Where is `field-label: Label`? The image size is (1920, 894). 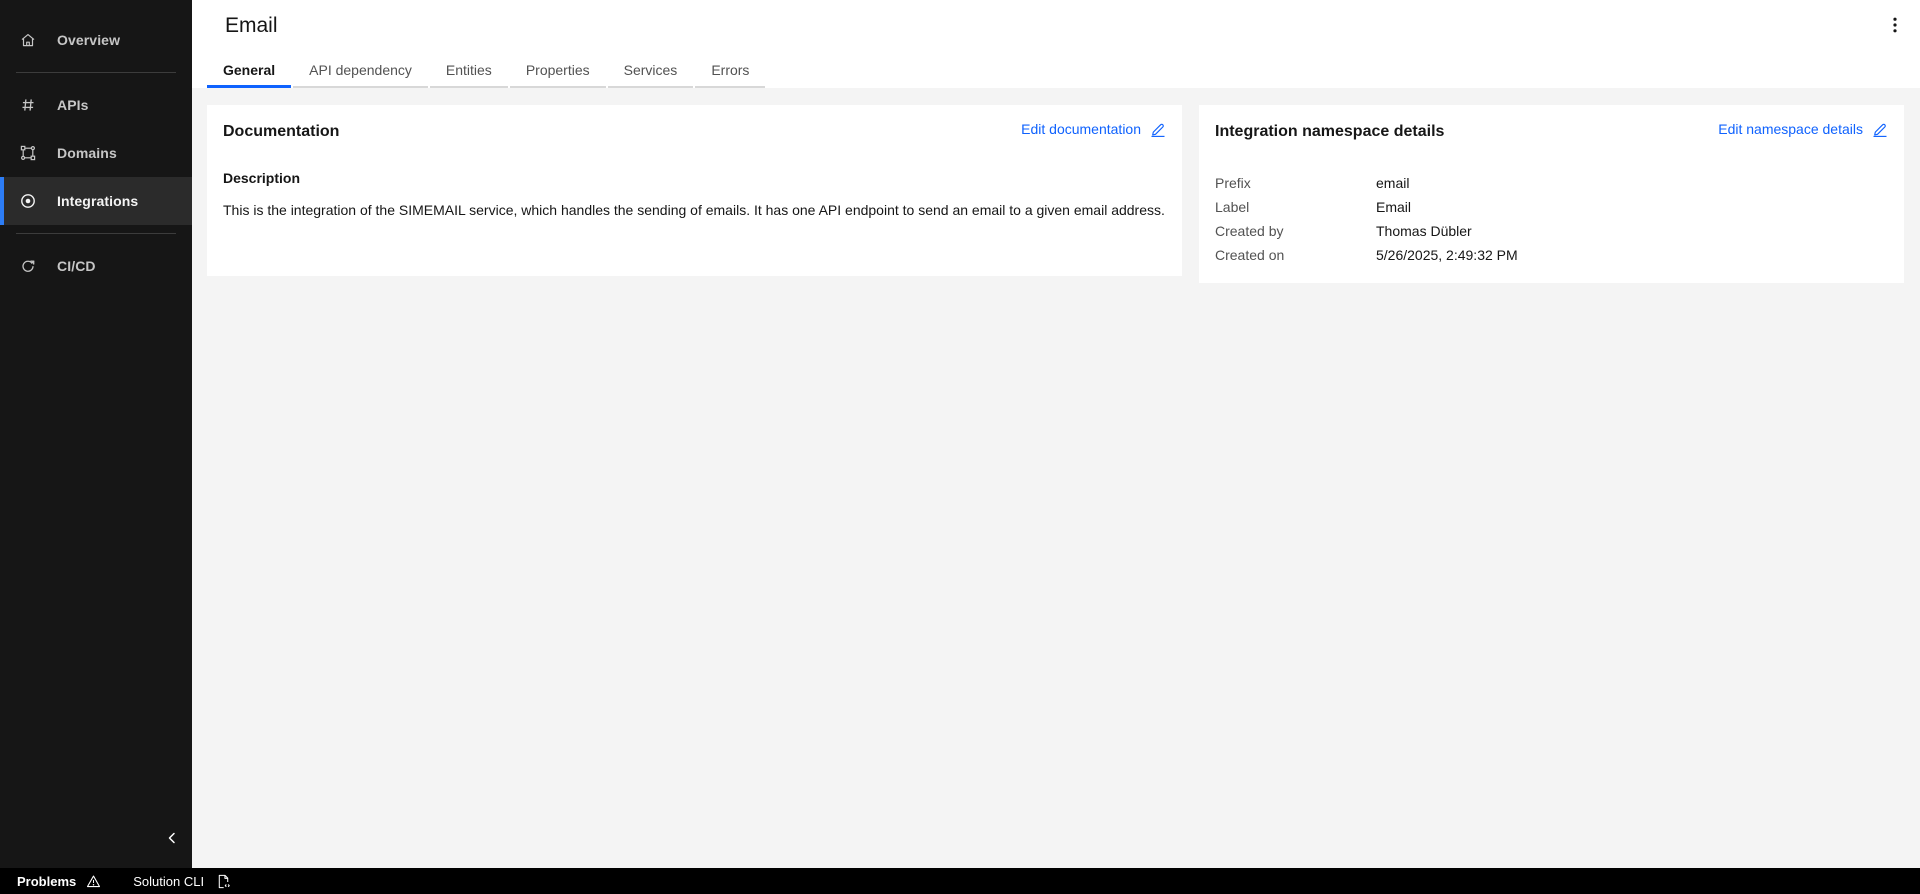
field-label: Label is located at coordinates (1232, 207).